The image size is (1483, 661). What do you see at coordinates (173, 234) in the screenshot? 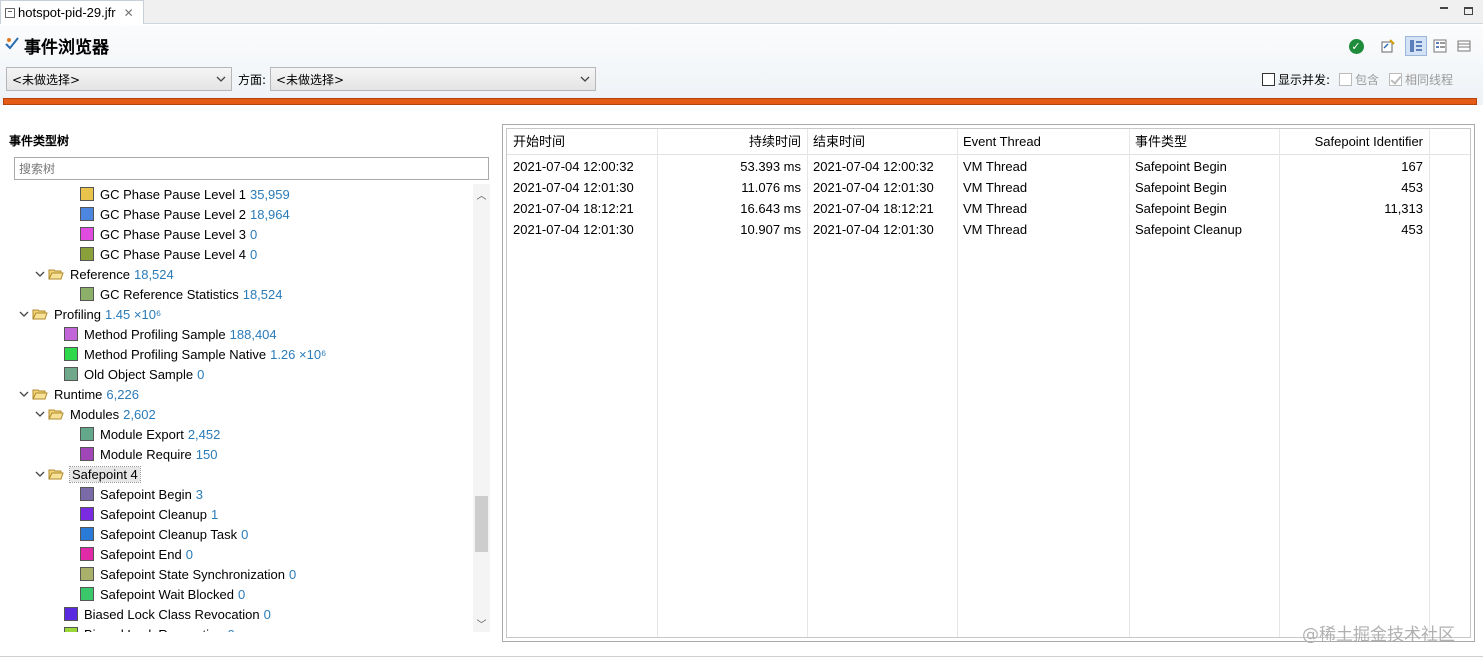
I see `tree-node-label: GC Phase Pause Level 3` at bounding box center [173, 234].